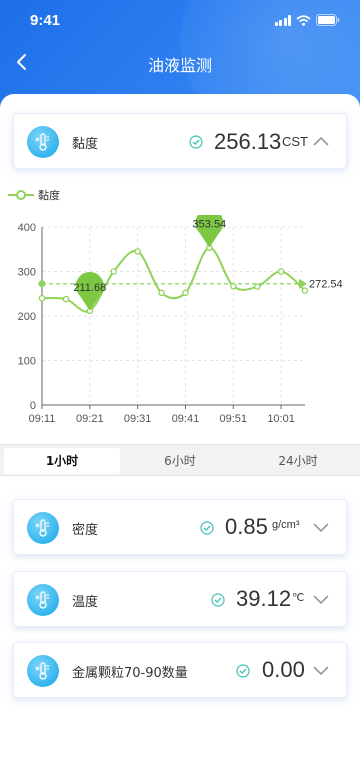 This screenshot has width=360, height=780. I want to click on y-tick-label: 300, so click(27, 273).